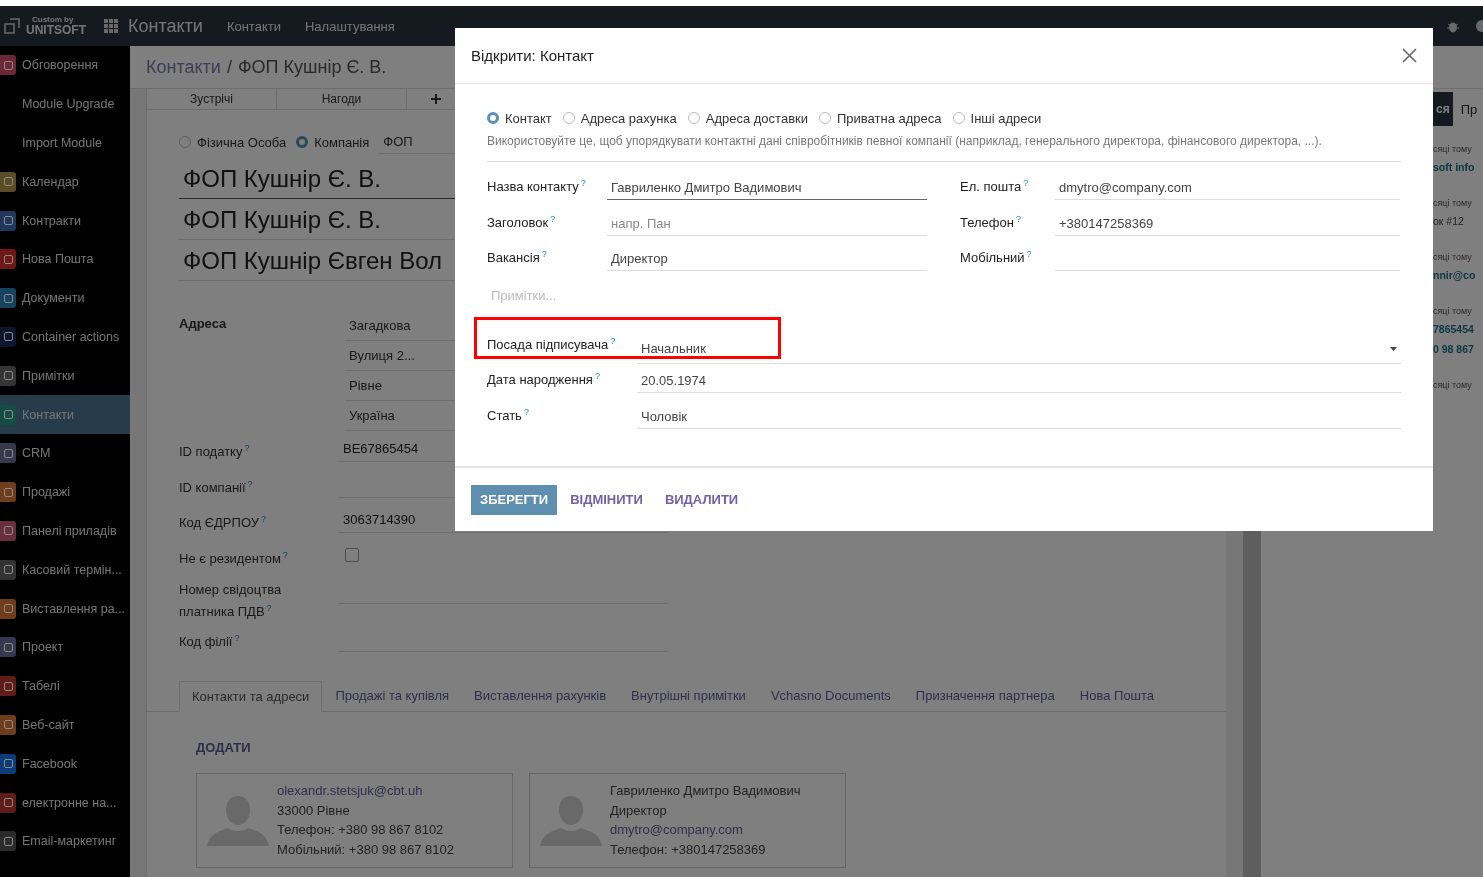 The image size is (1483, 877). What do you see at coordinates (705, 830) in the screenshot?
I see `email-link: dmytro@company.com` at bounding box center [705, 830].